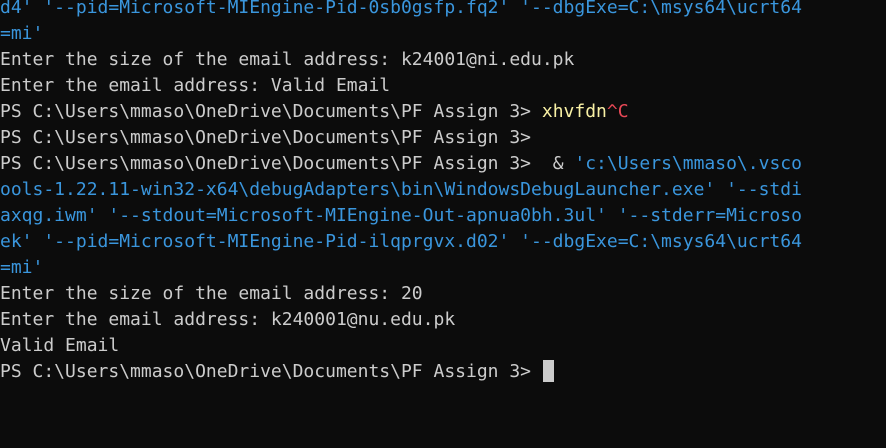  I want to click on terminal-text: Enter the email address: Valid Email, so click(195, 85).